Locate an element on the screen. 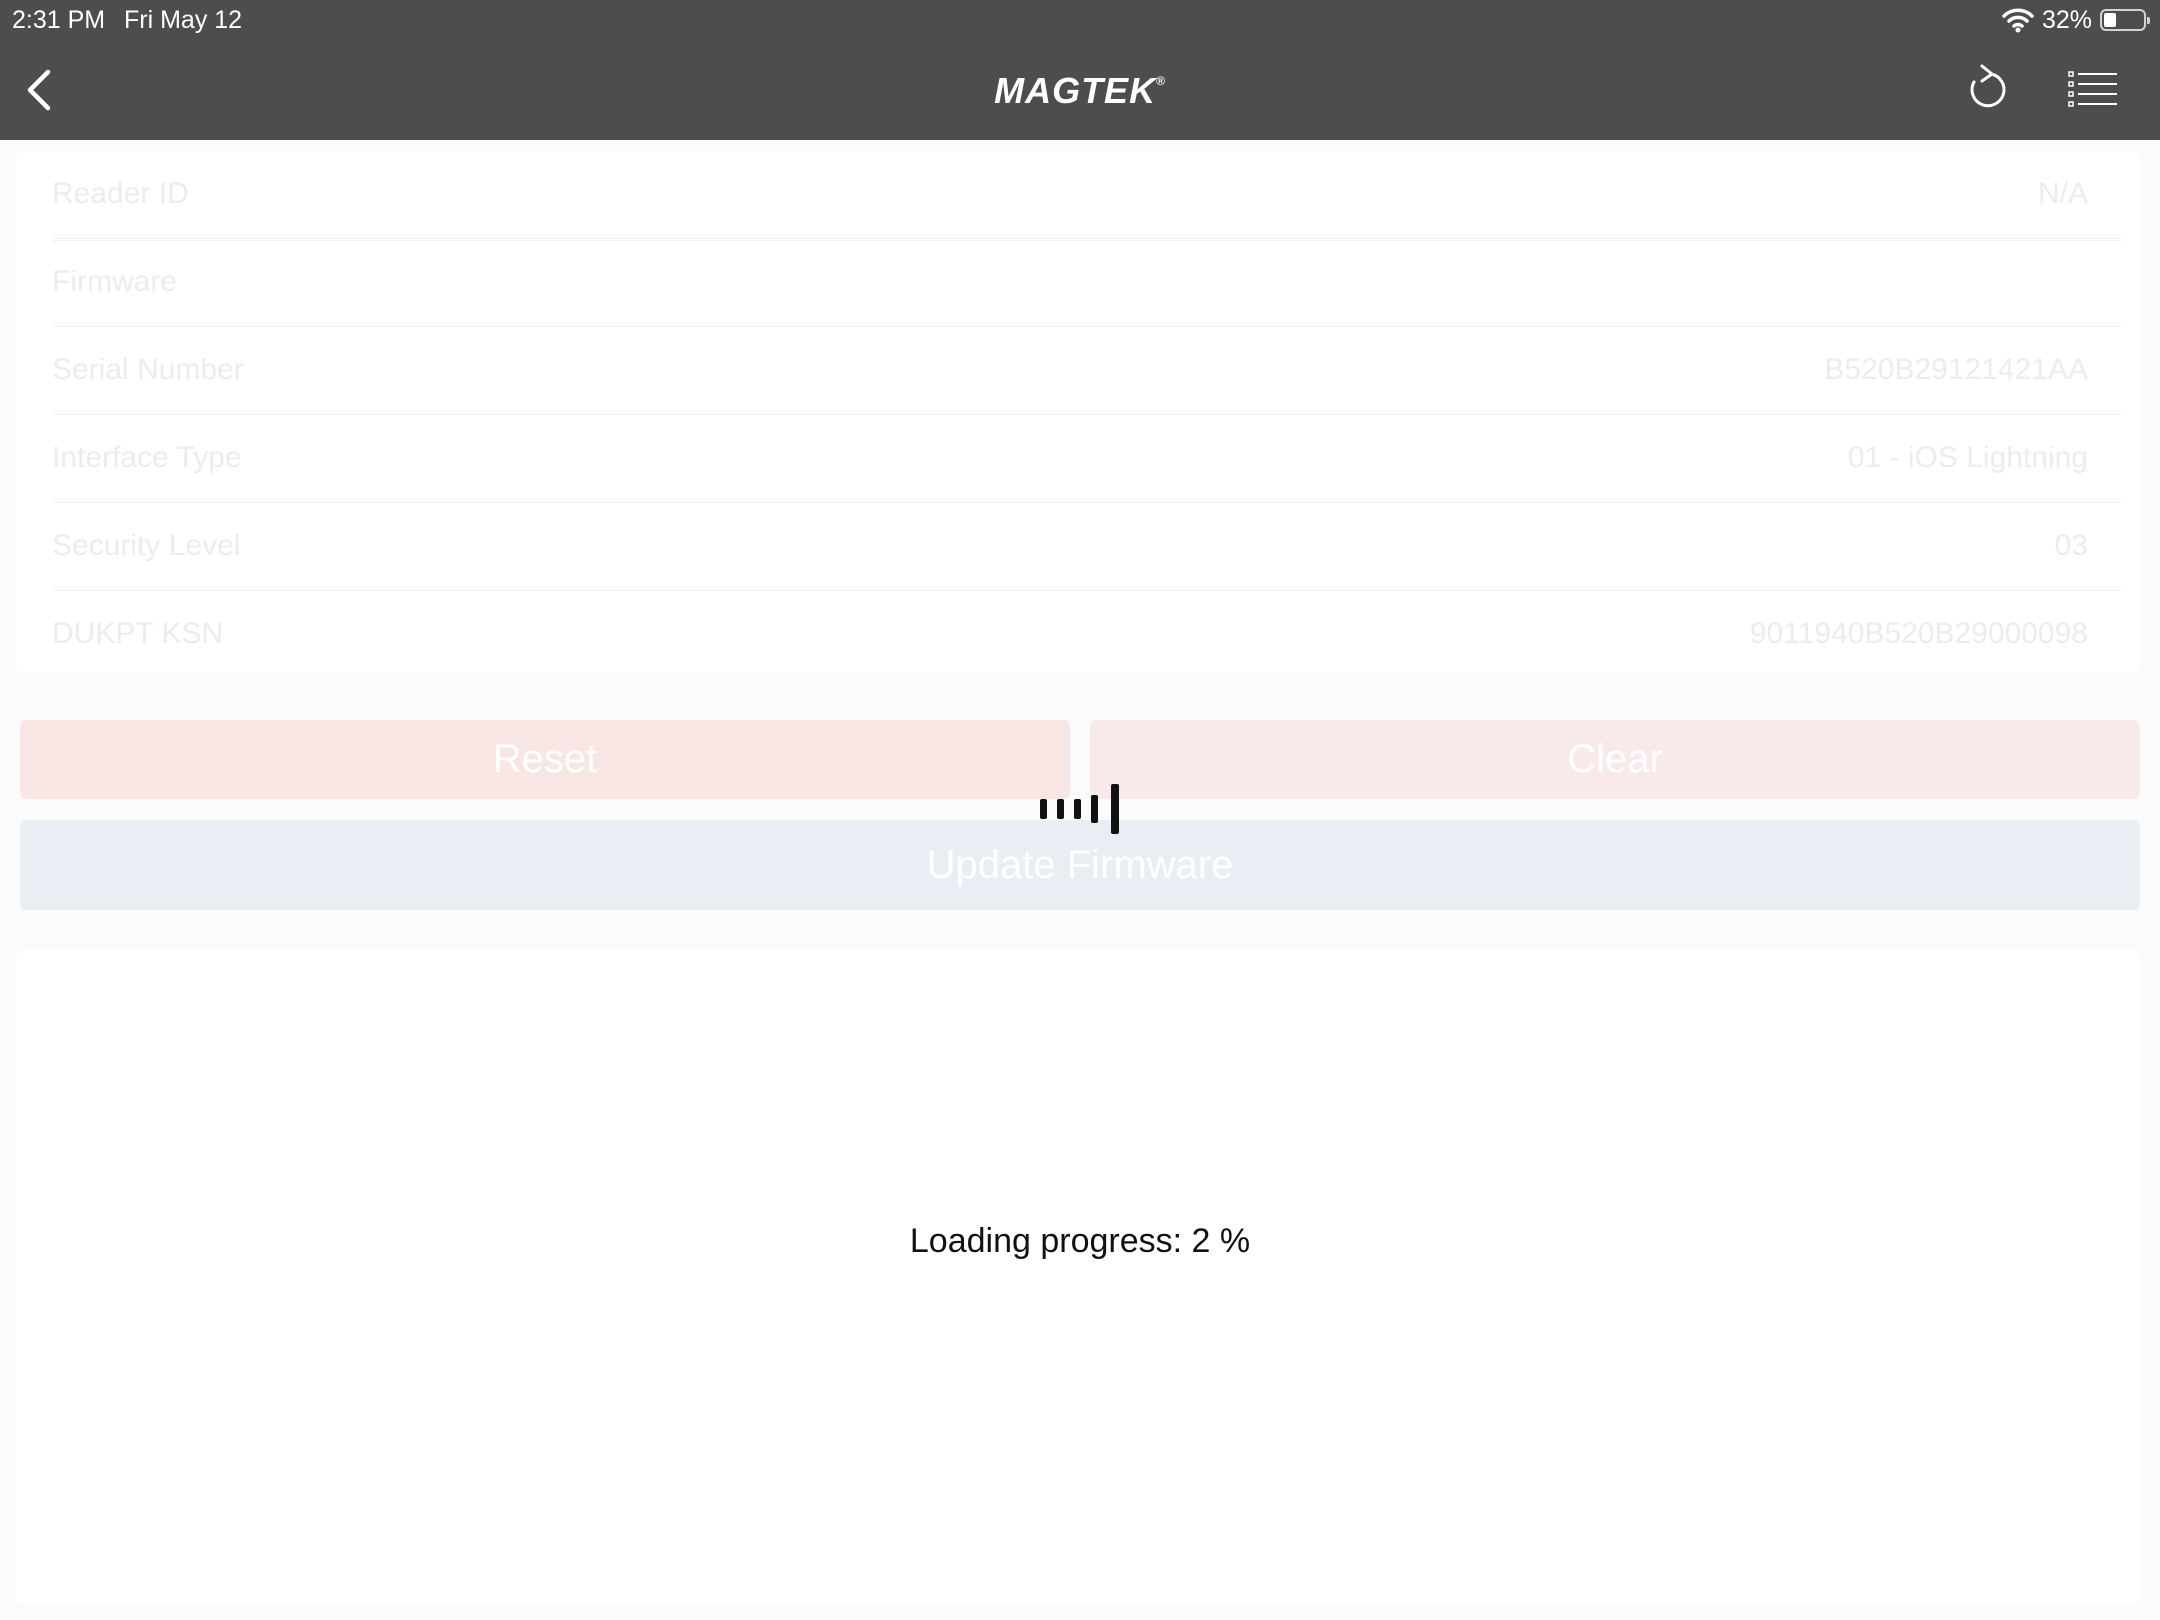  status-indicators: 32% is located at coordinates (2076, 20).